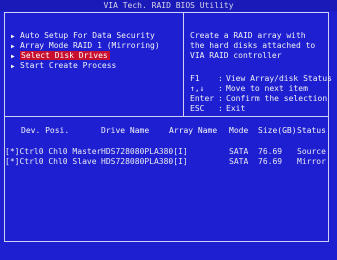  I want to click on key-label: ↑,↓, so click(197, 88).